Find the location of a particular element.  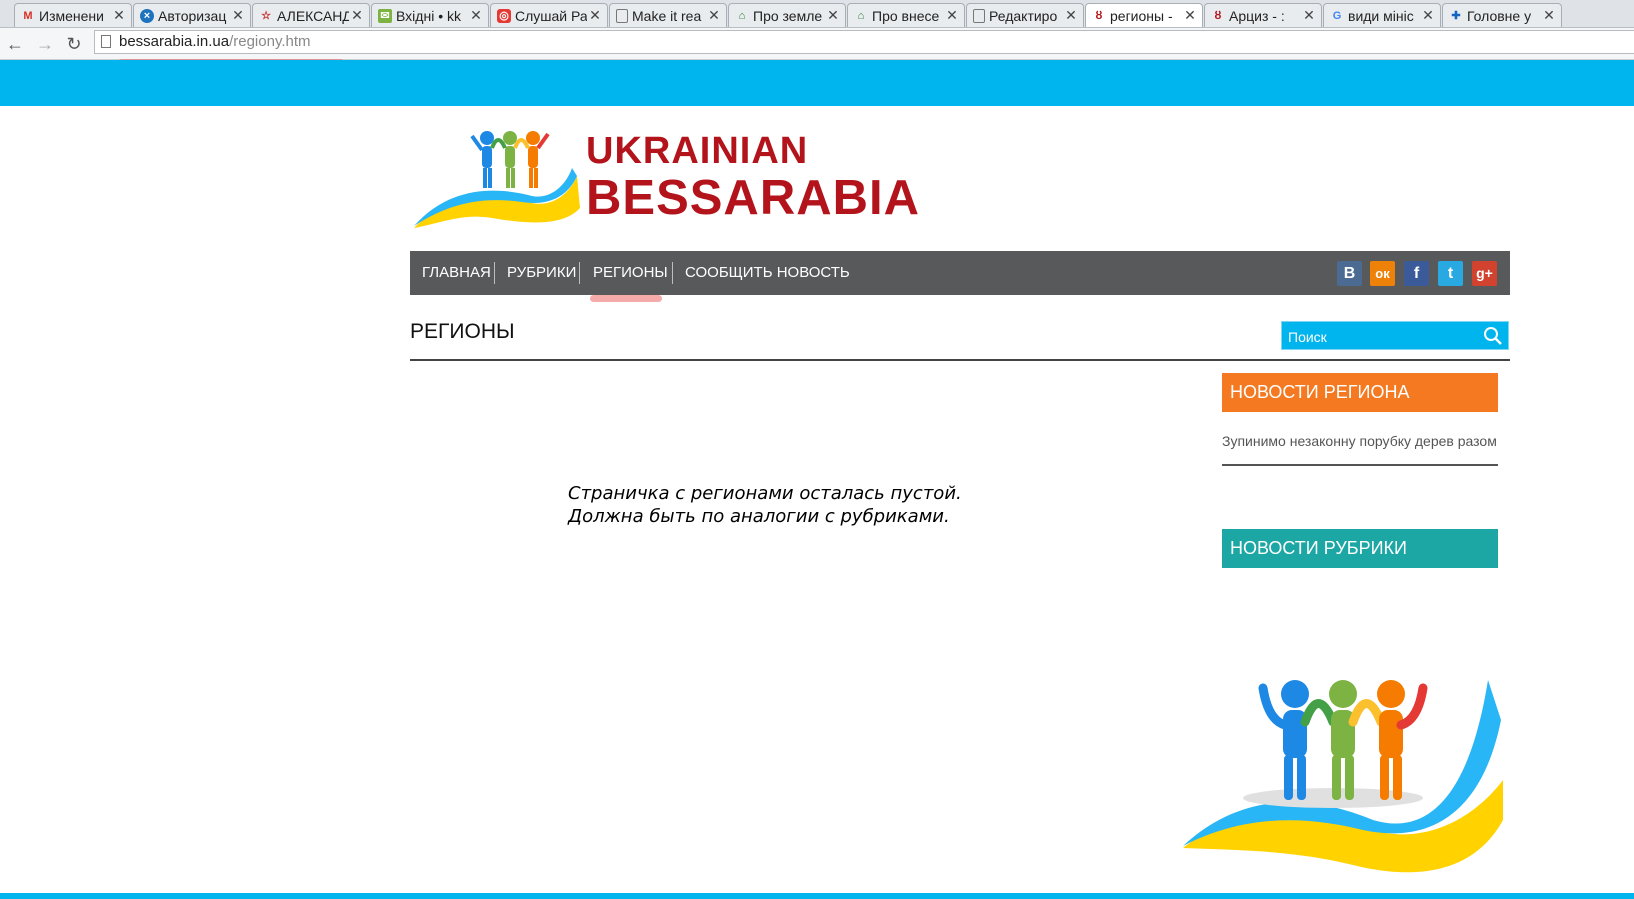

menu-item-regions: РЕГИОНЫ is located at coordinates (630, 273).